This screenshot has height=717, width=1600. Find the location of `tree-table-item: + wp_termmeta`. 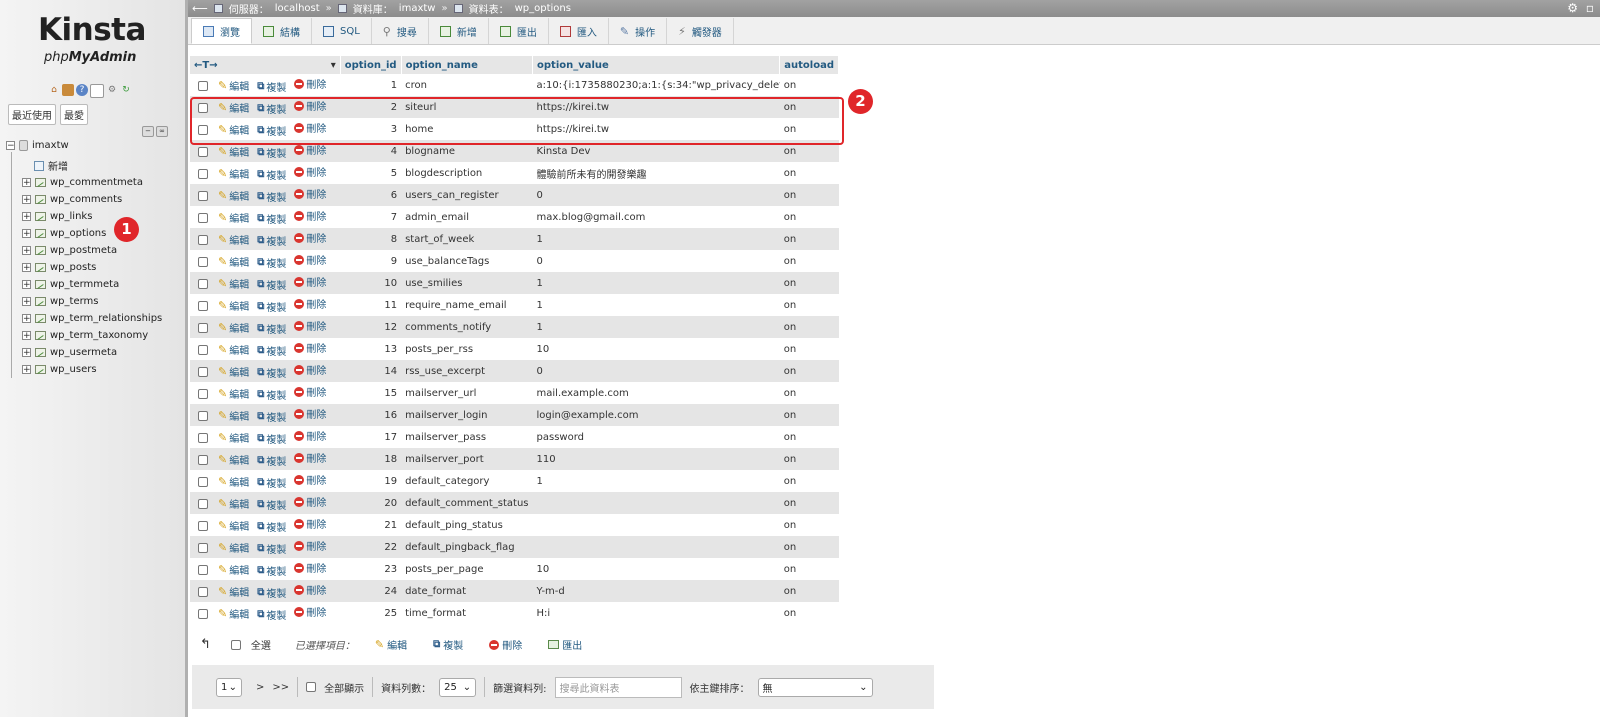

tree-table-item: + wp_termmeta is located at coordinates (70, 284).